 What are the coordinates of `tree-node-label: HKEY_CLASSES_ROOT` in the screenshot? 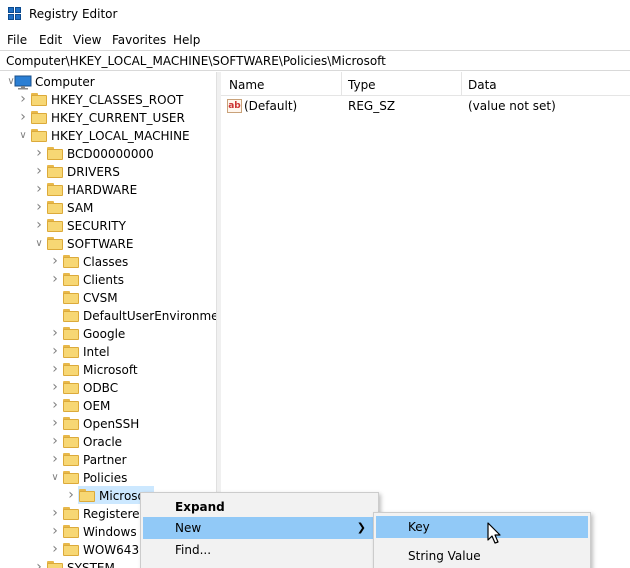 It's located at (117, 100).